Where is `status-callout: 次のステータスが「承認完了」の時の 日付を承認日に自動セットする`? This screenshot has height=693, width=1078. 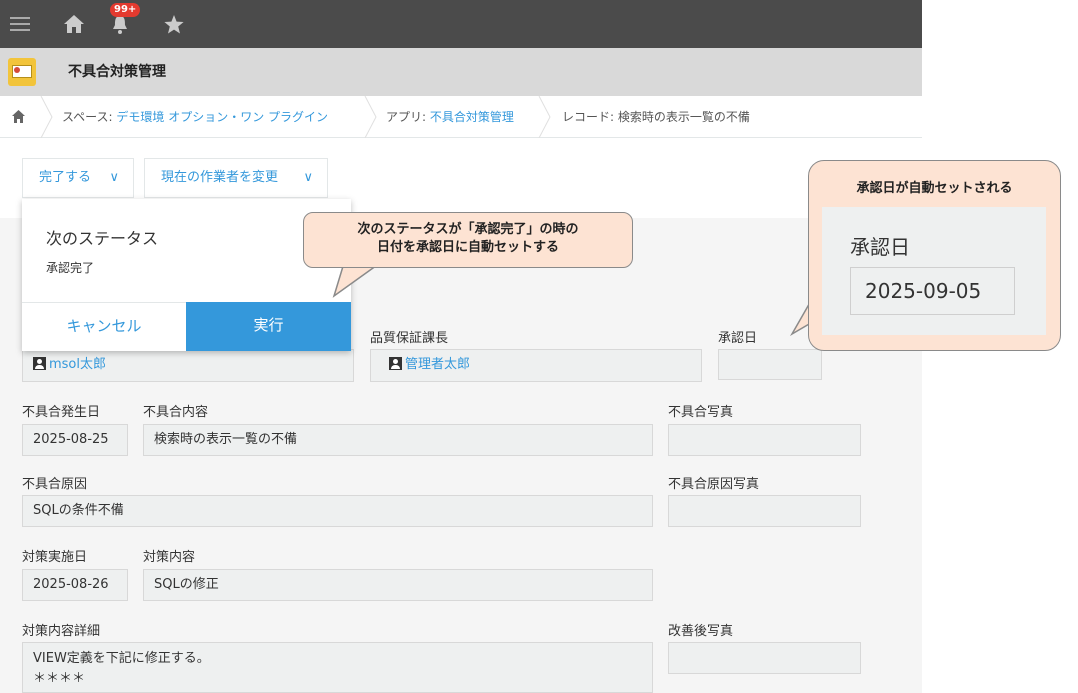 status-callout: 次のステータスが「承認完了」の時の 日付を承認日に自動セットする is located at coordinates (468, 240).